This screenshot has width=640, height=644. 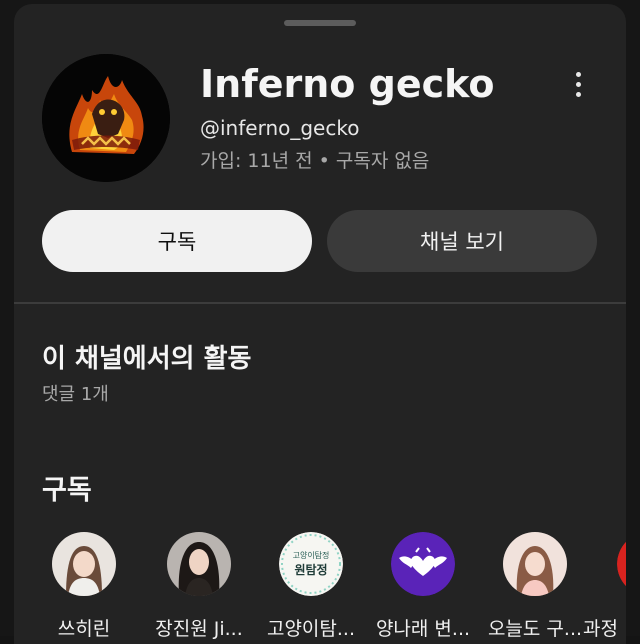 I want to click on subscription-label: 쓰히린, so click(x=84, y=629).